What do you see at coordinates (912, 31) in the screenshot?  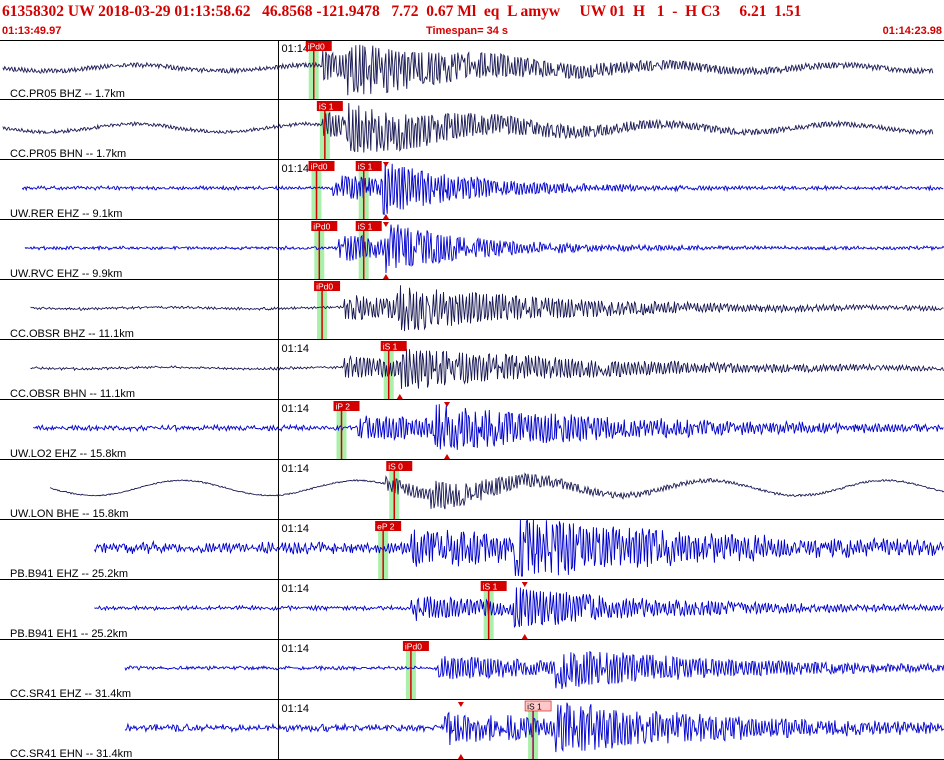 I see `window-end-time: 01:14:23.98` at bounding box center [912, 31].